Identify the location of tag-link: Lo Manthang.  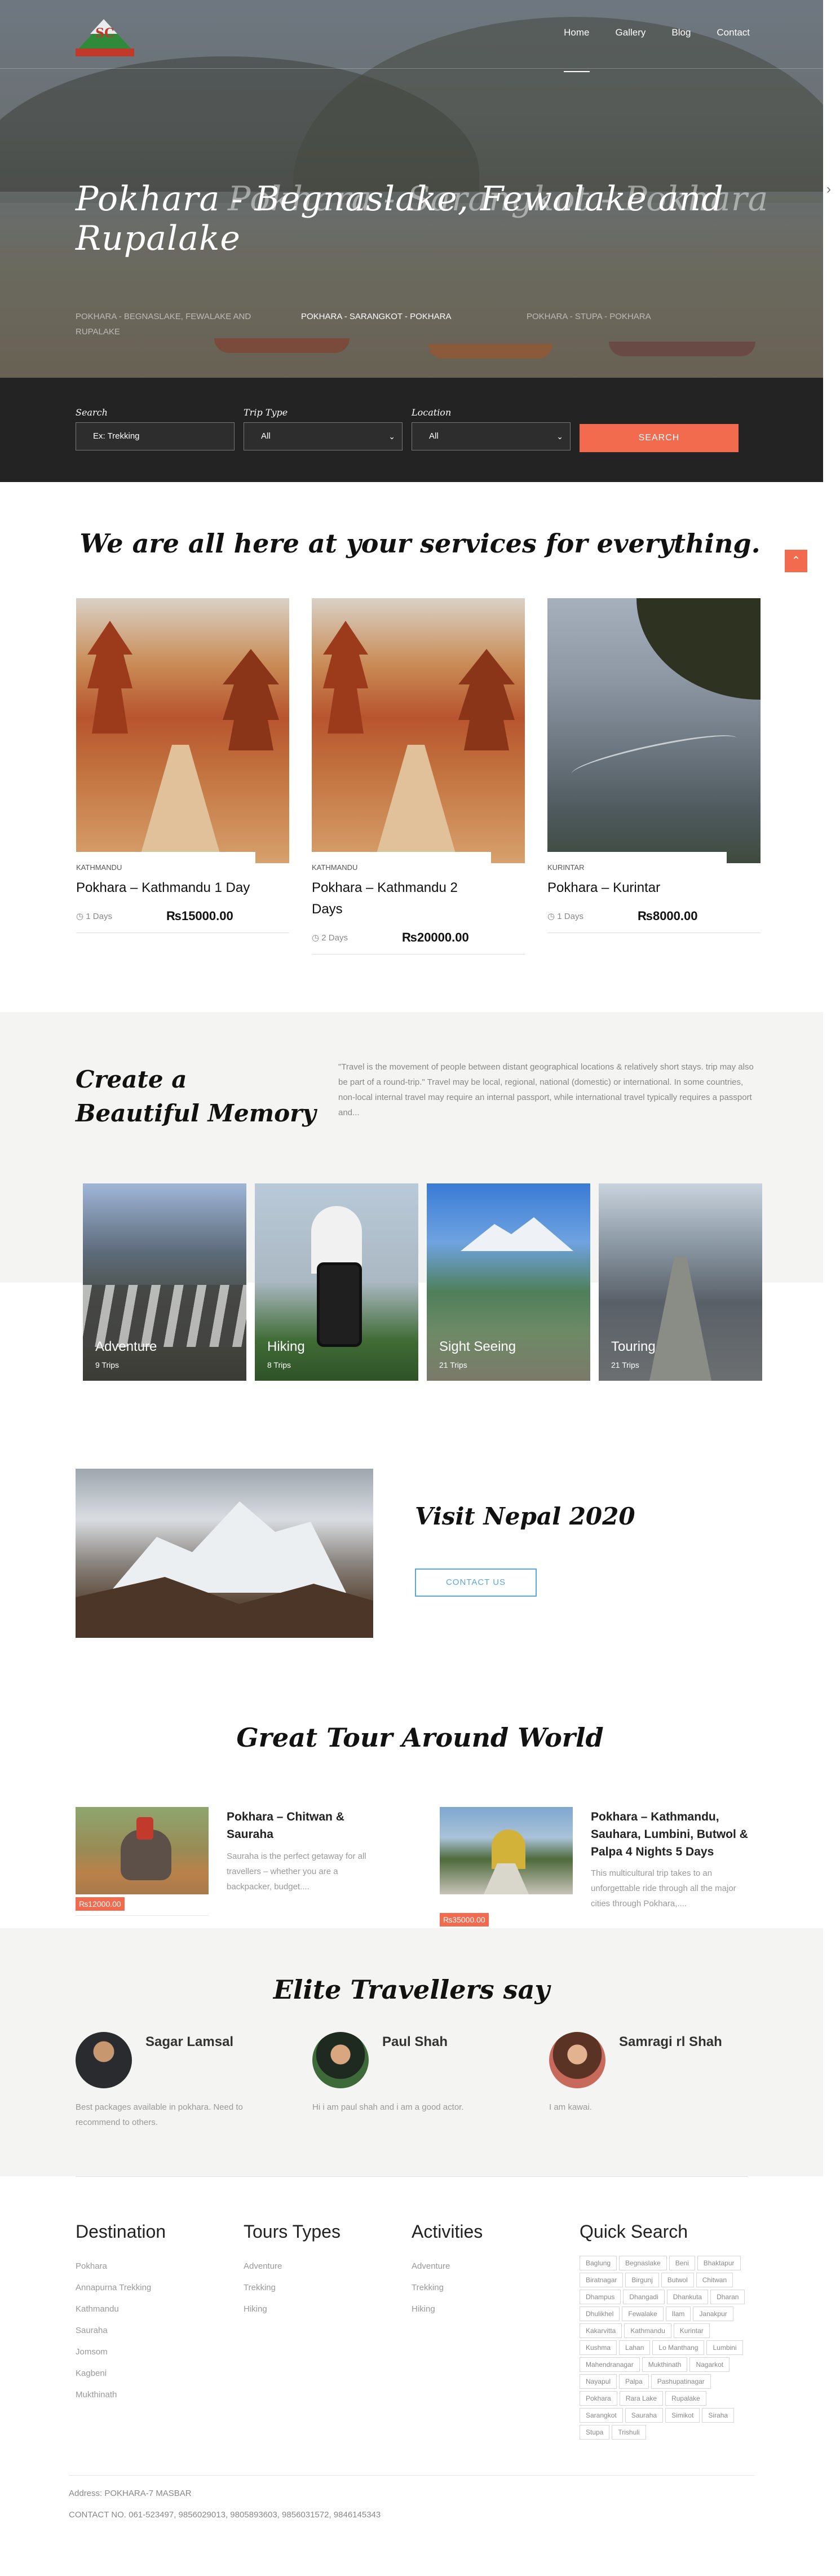
(678, 2347).